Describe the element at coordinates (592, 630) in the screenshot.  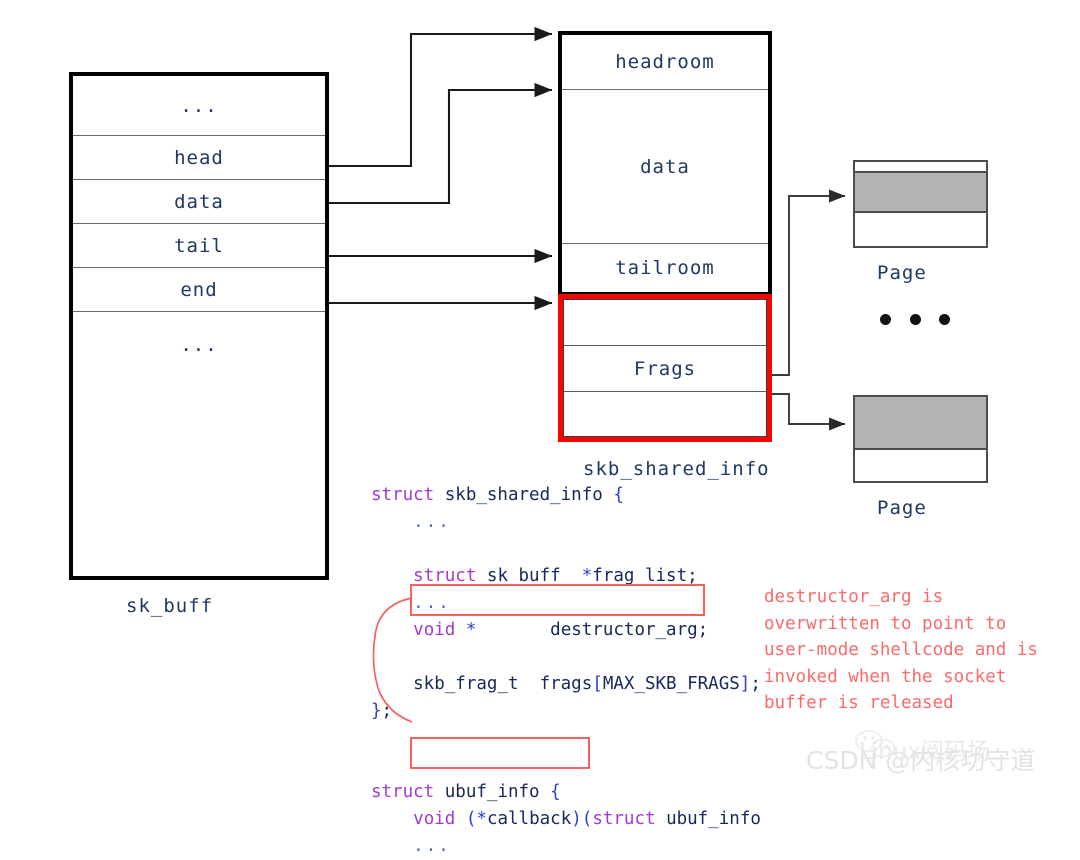
I see `code-token: destructor_arg;` at that location.